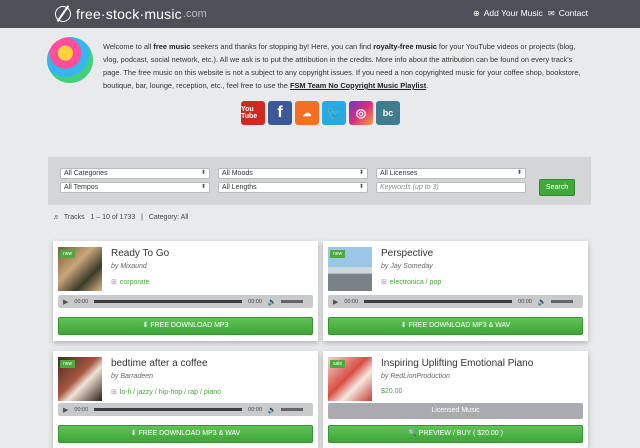  I want to click on tracks-summary: ♬ Tracks 1 – 10 of 1733 | Category: All, so click(120, 217).